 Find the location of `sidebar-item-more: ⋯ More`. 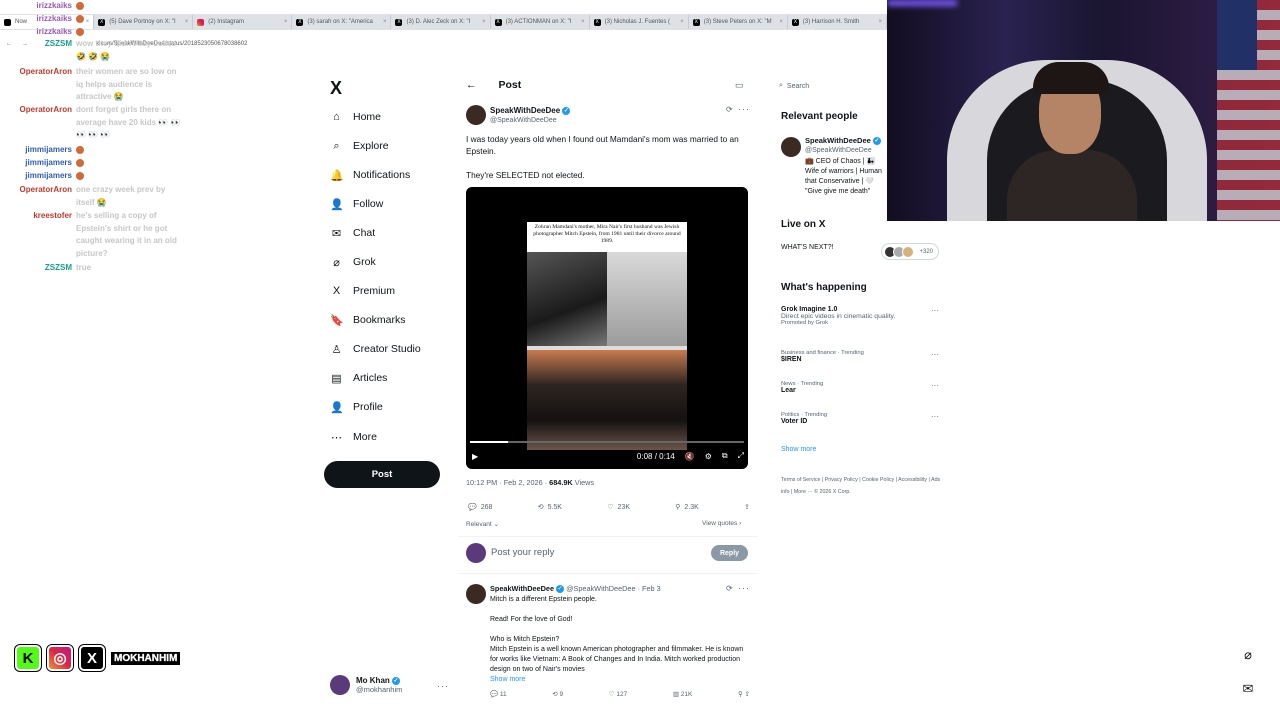

sidebar-item-more: ⋯ More is located at coordinates (353, 437).